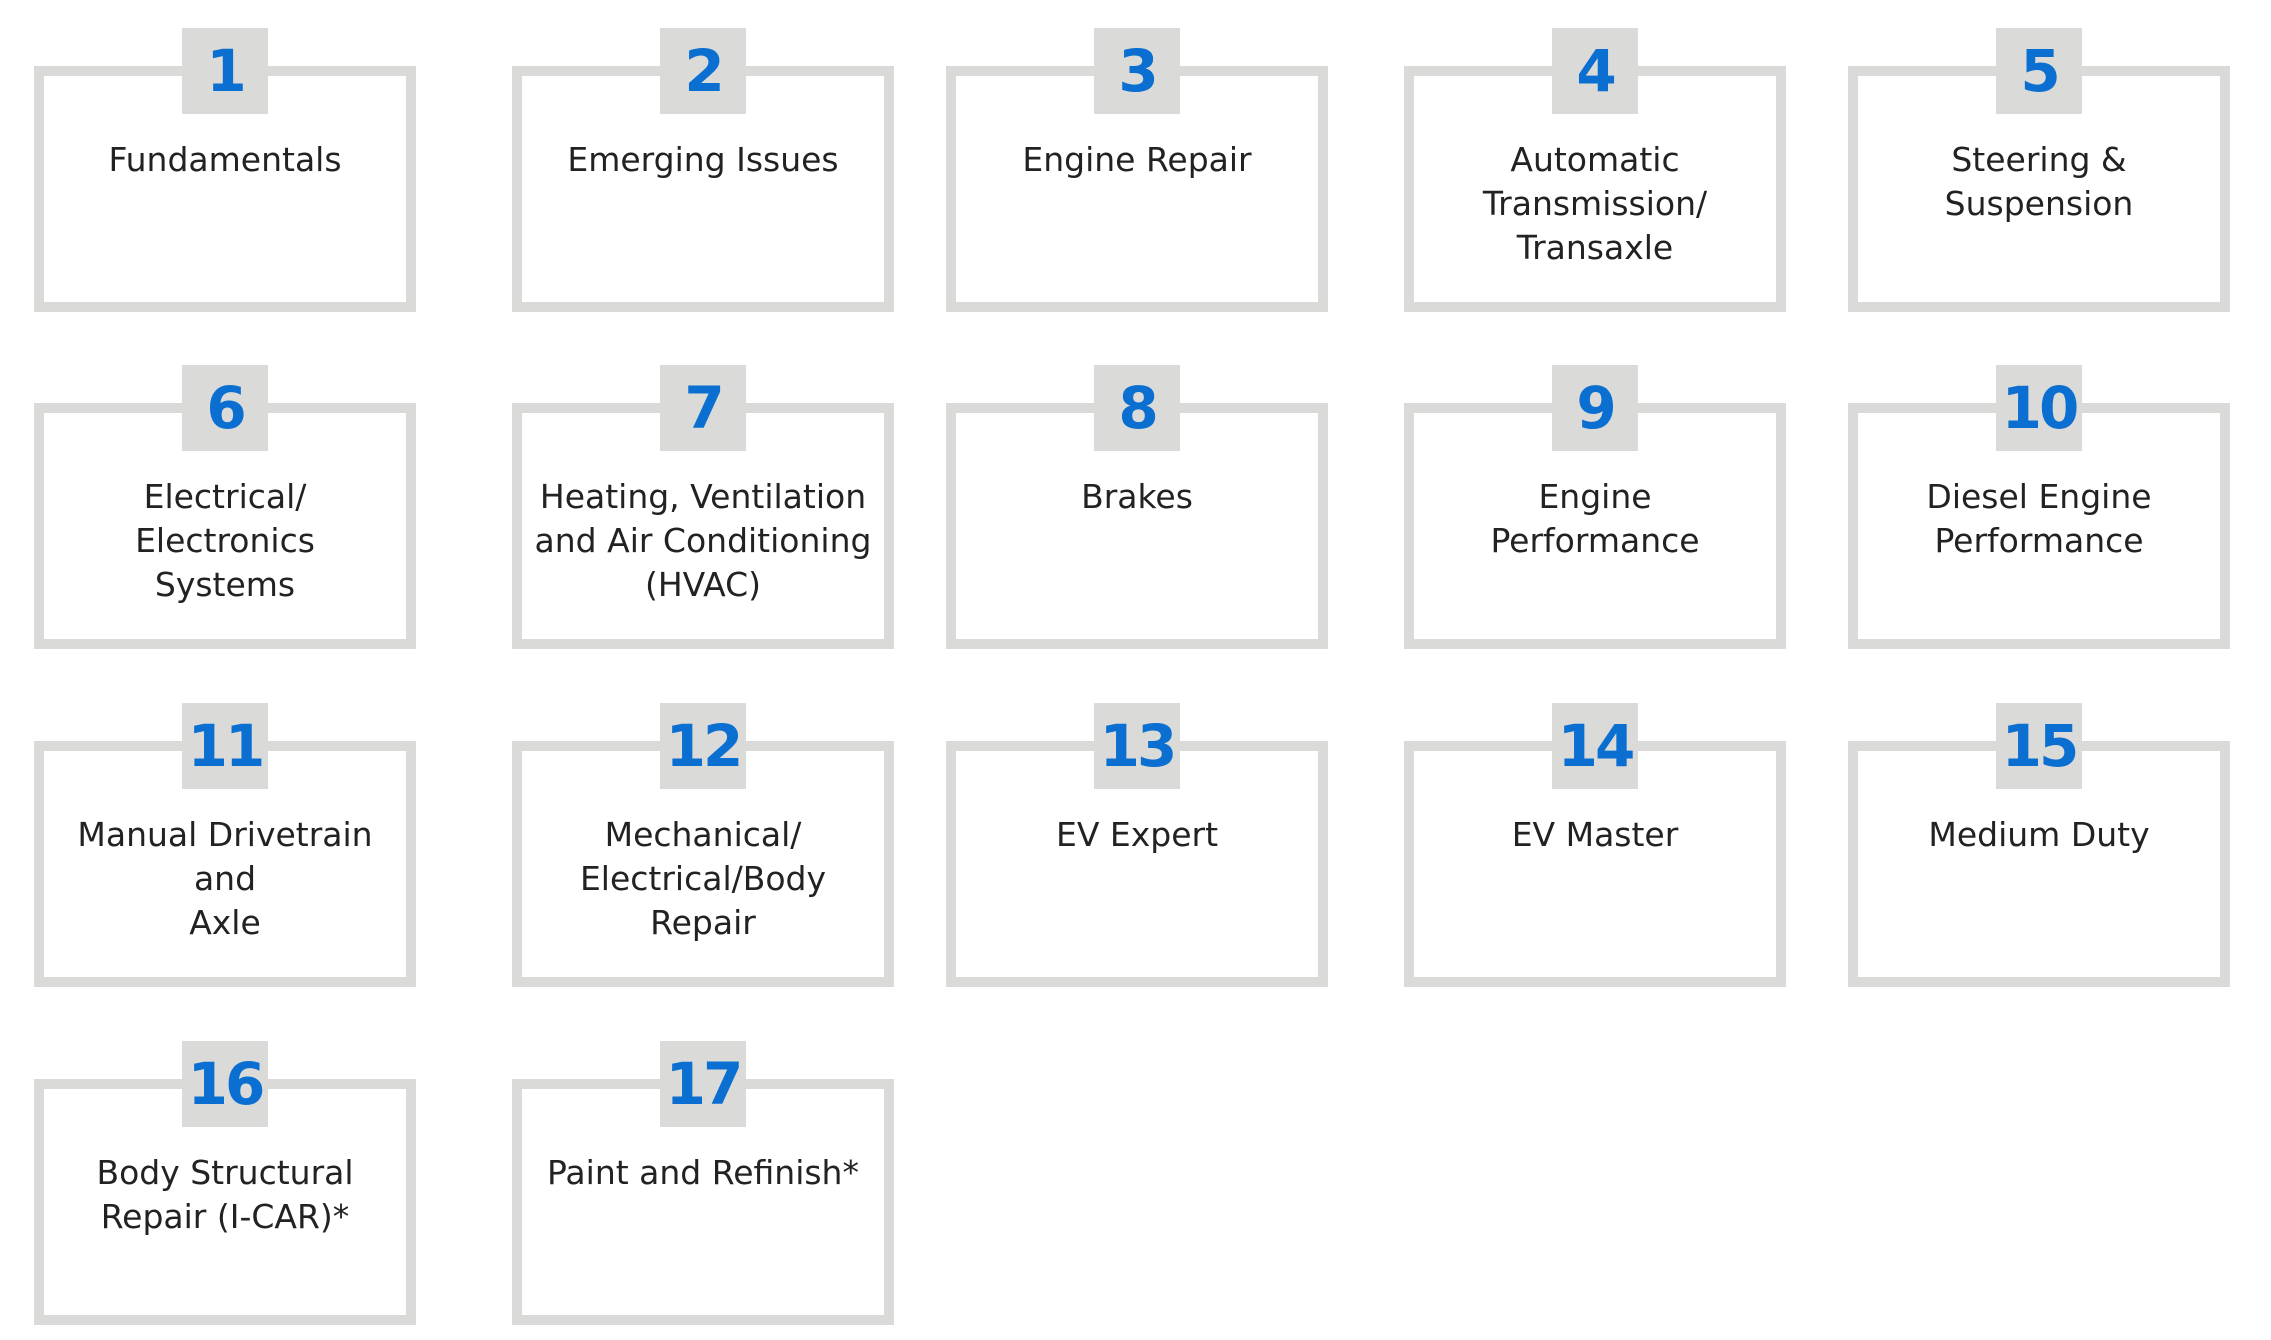 The height and width of the screenshot is (1340, 2271). I want to click on module-title: Fundamentals, so click(225, 159).